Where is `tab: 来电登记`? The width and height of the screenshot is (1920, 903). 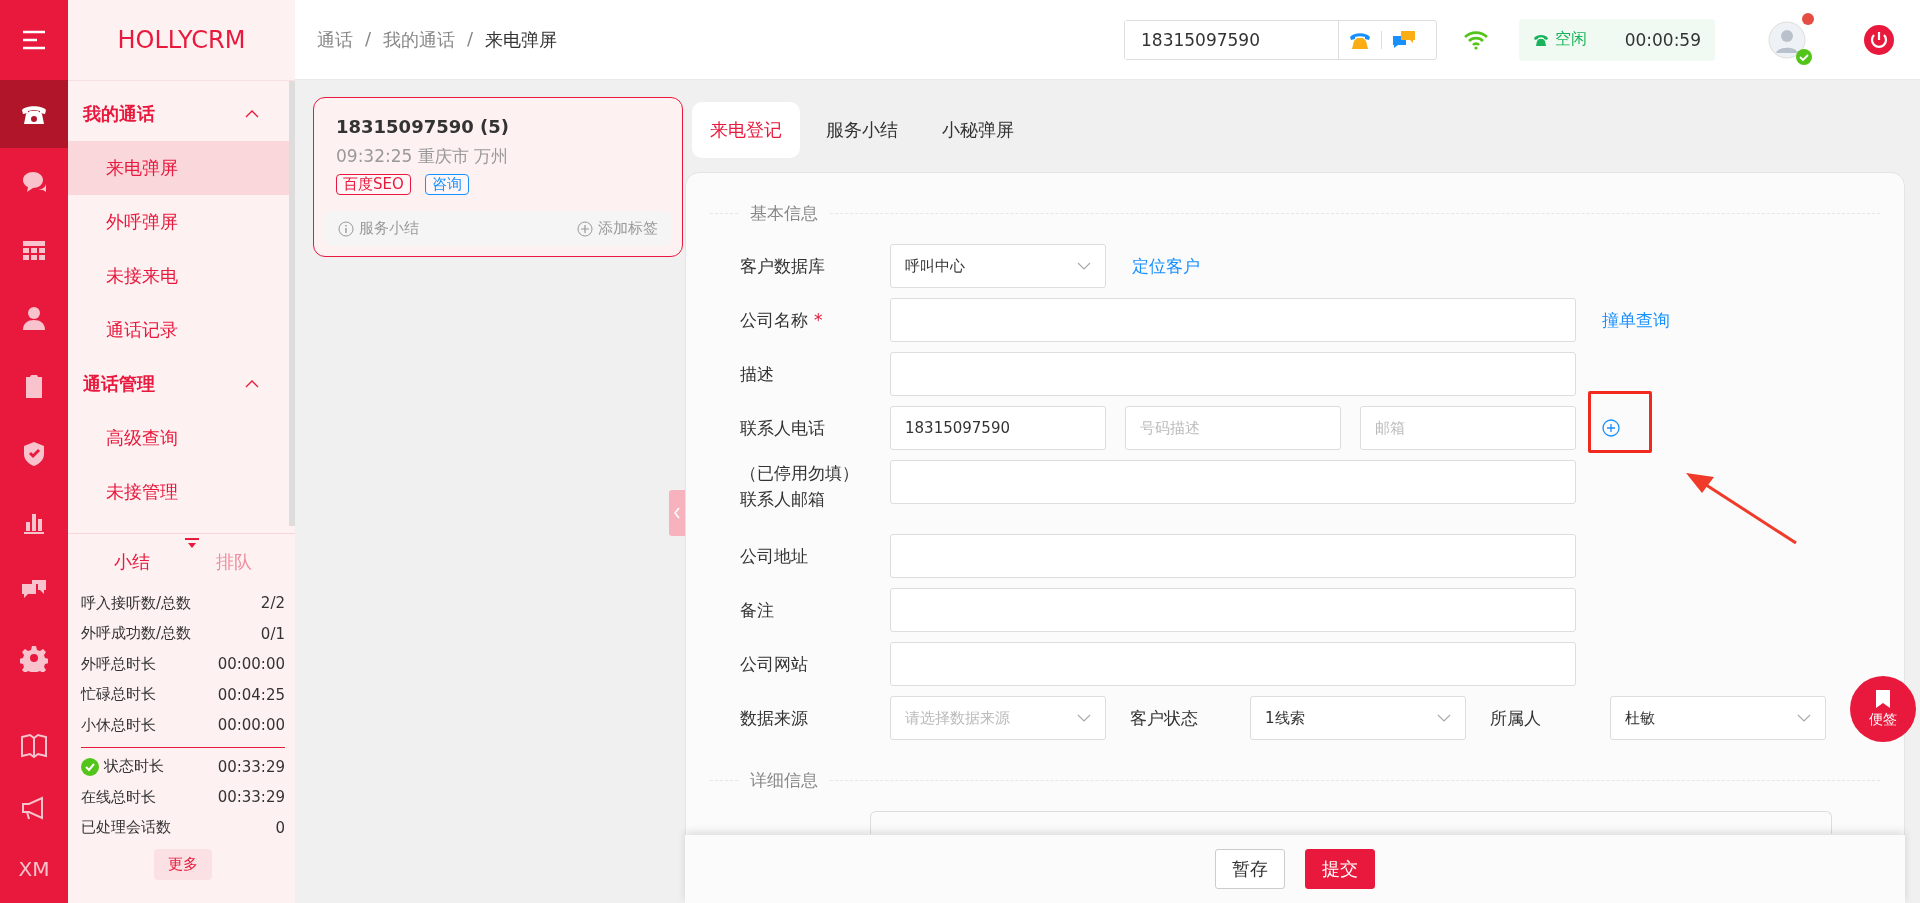 tab: 来电登记 is located at coordinates (746, 130).